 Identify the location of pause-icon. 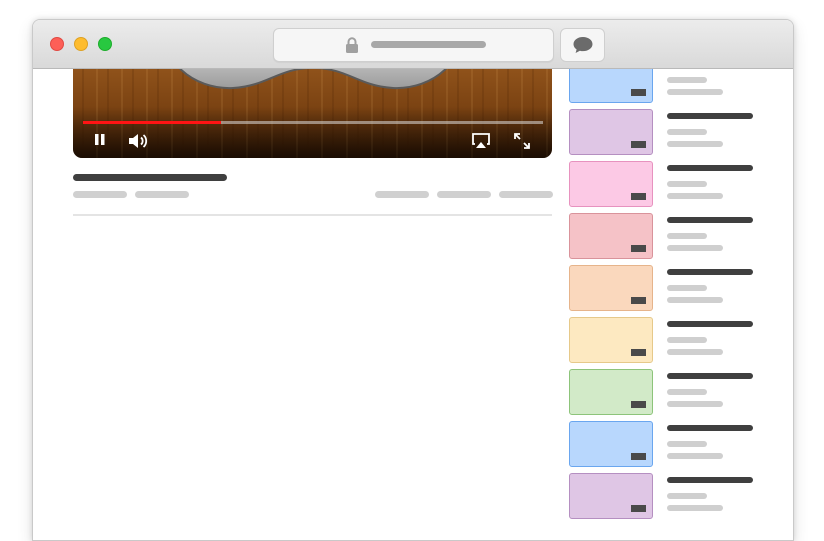
(100, 140).